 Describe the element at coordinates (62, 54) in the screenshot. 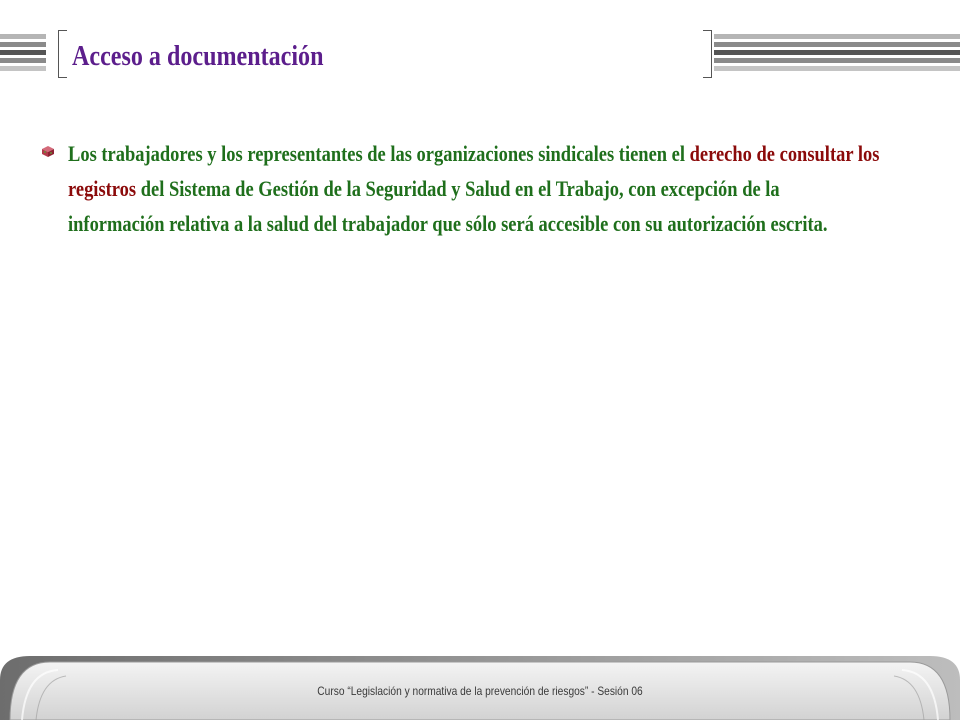

I see `title-bracket-left` at that location.